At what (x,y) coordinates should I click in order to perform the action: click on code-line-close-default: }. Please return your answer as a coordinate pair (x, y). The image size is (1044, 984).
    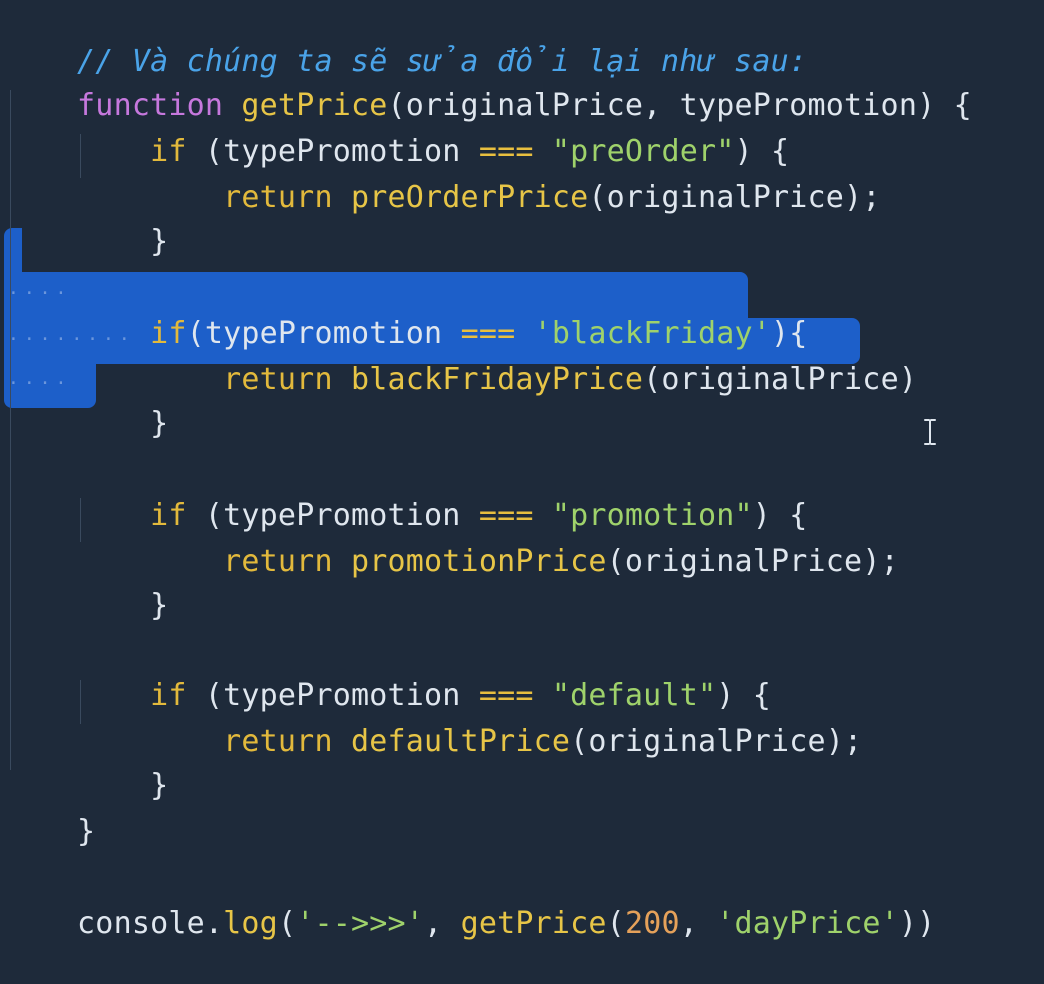
    Looking at the image, I should click on (86, 764).